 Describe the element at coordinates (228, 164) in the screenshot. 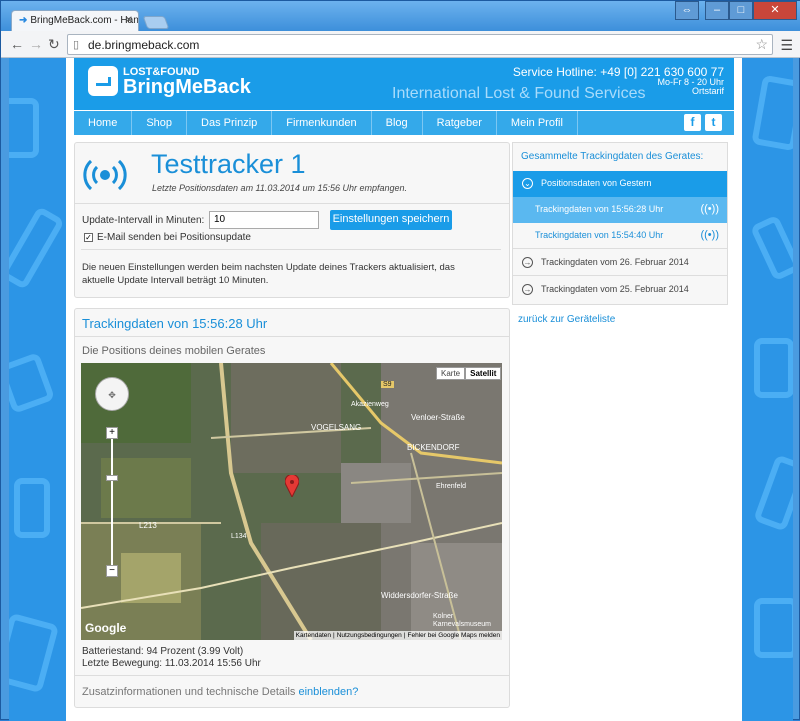

I see `tracker-name: Testtracker 1` at that location.